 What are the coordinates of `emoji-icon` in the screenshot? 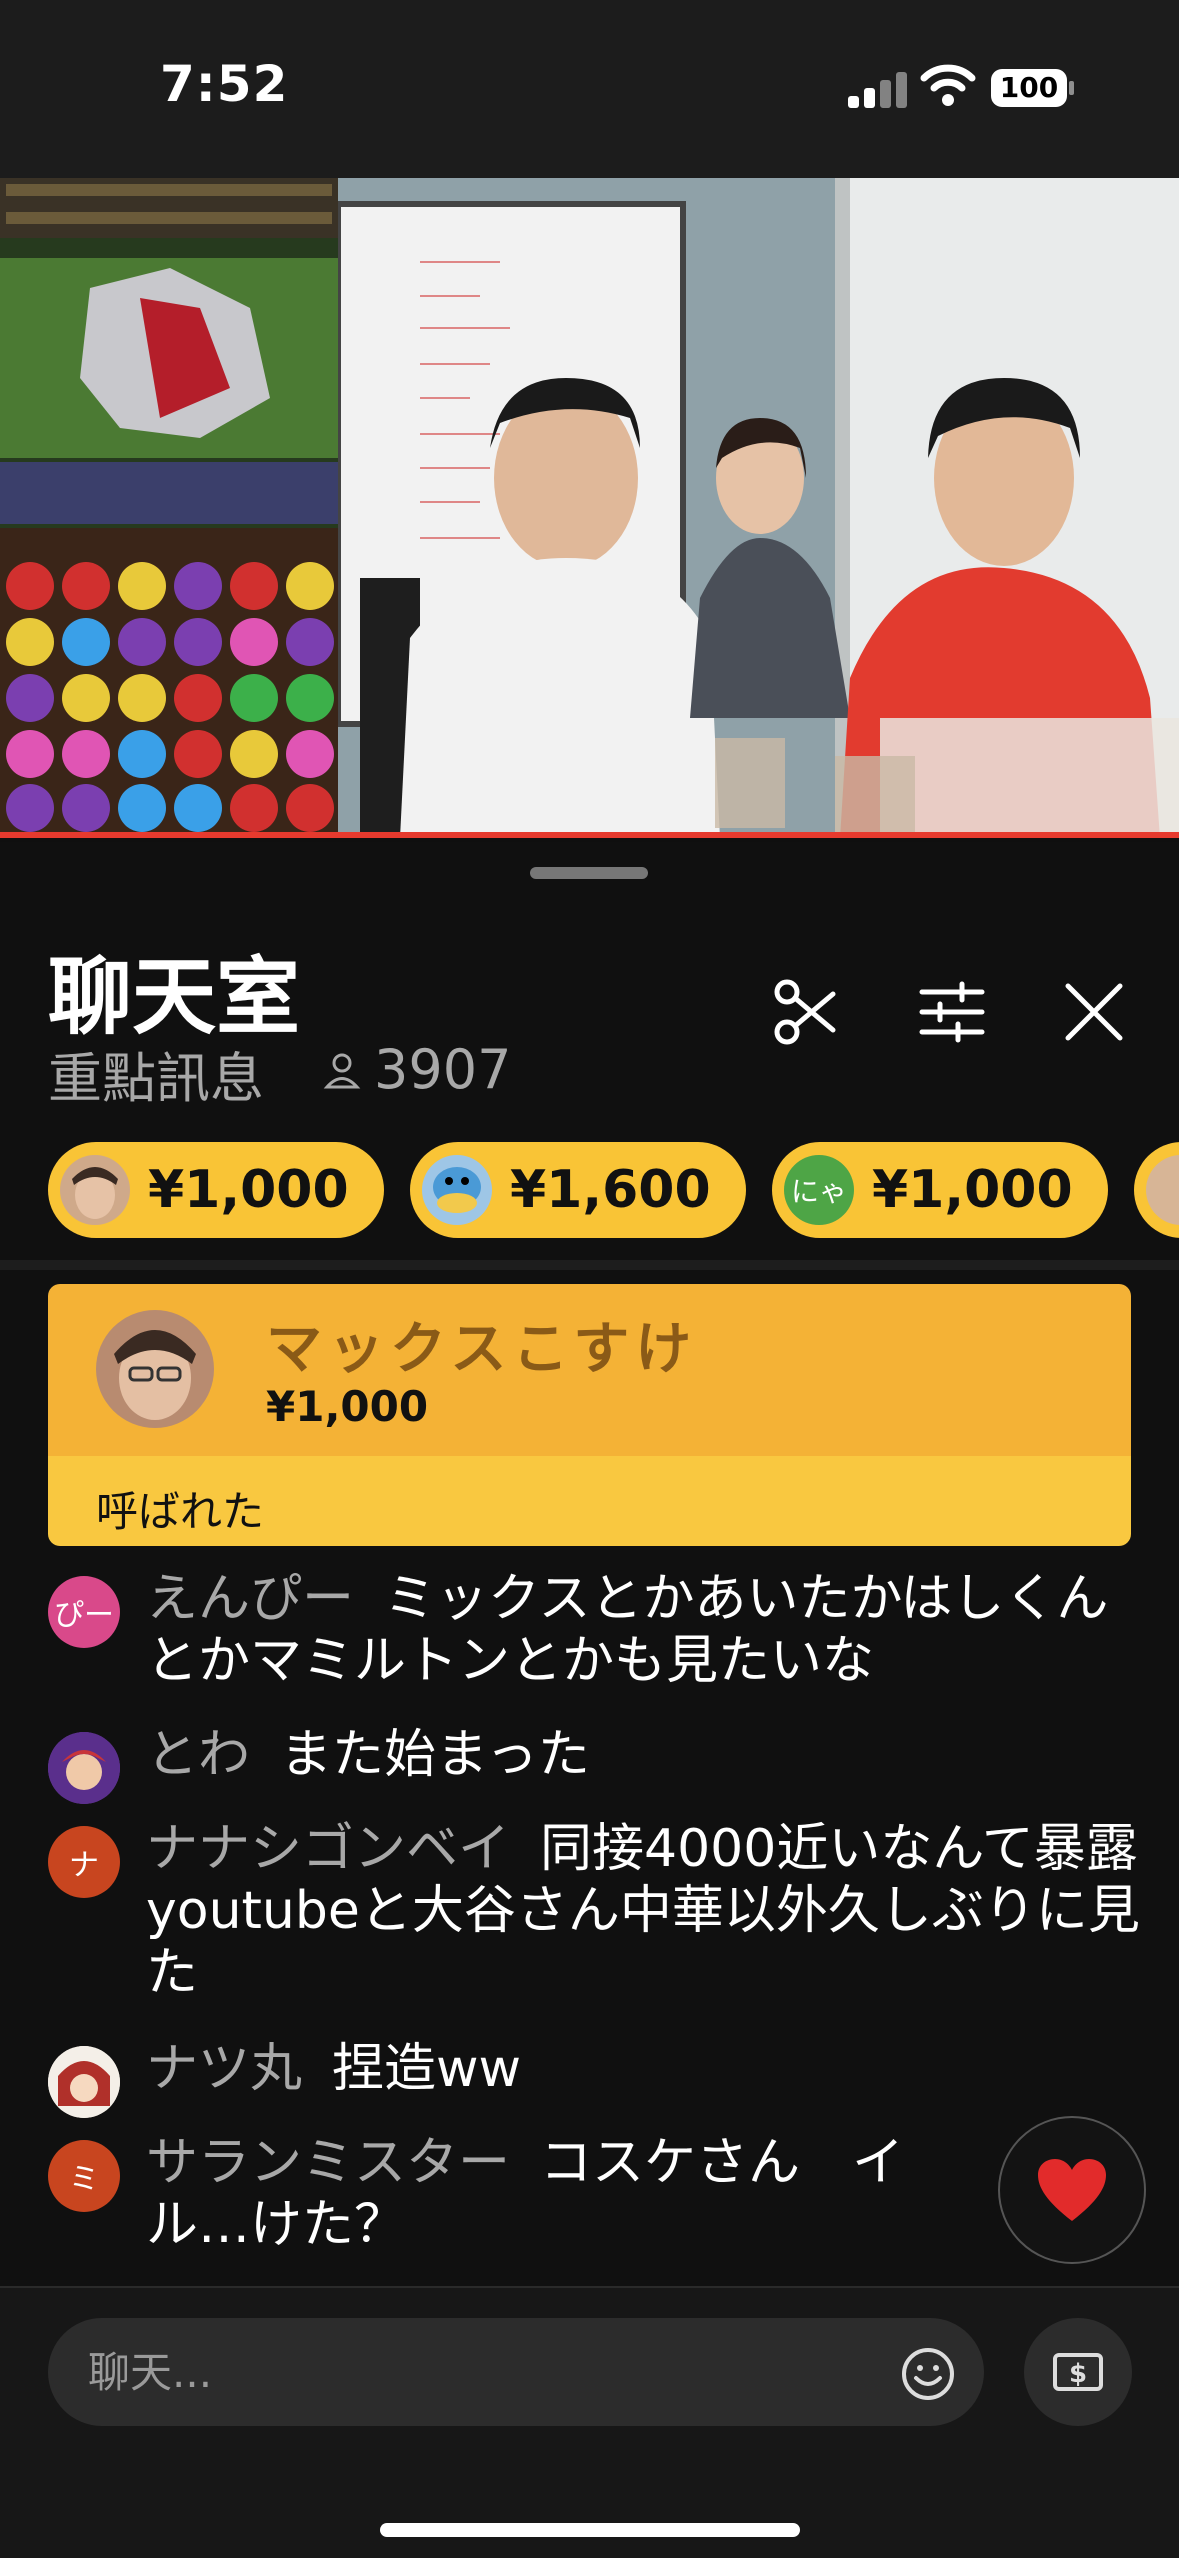 It's located at (928, 2374).